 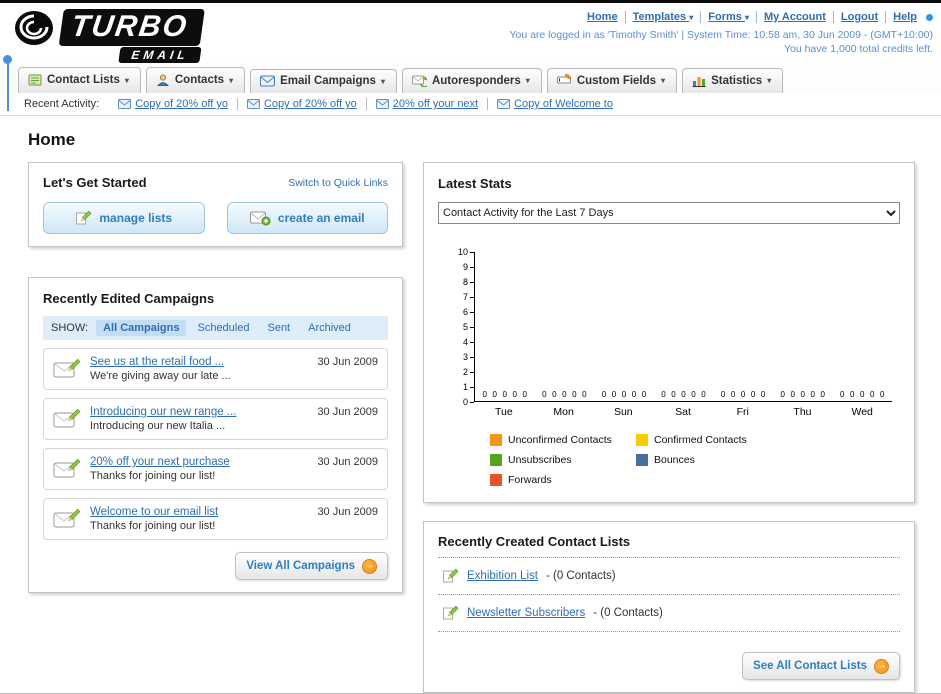 What do you see at coordinates (860, 17) in the screenshot?
I see `top-link-logout: Logout` at bounding box center [860, 17].